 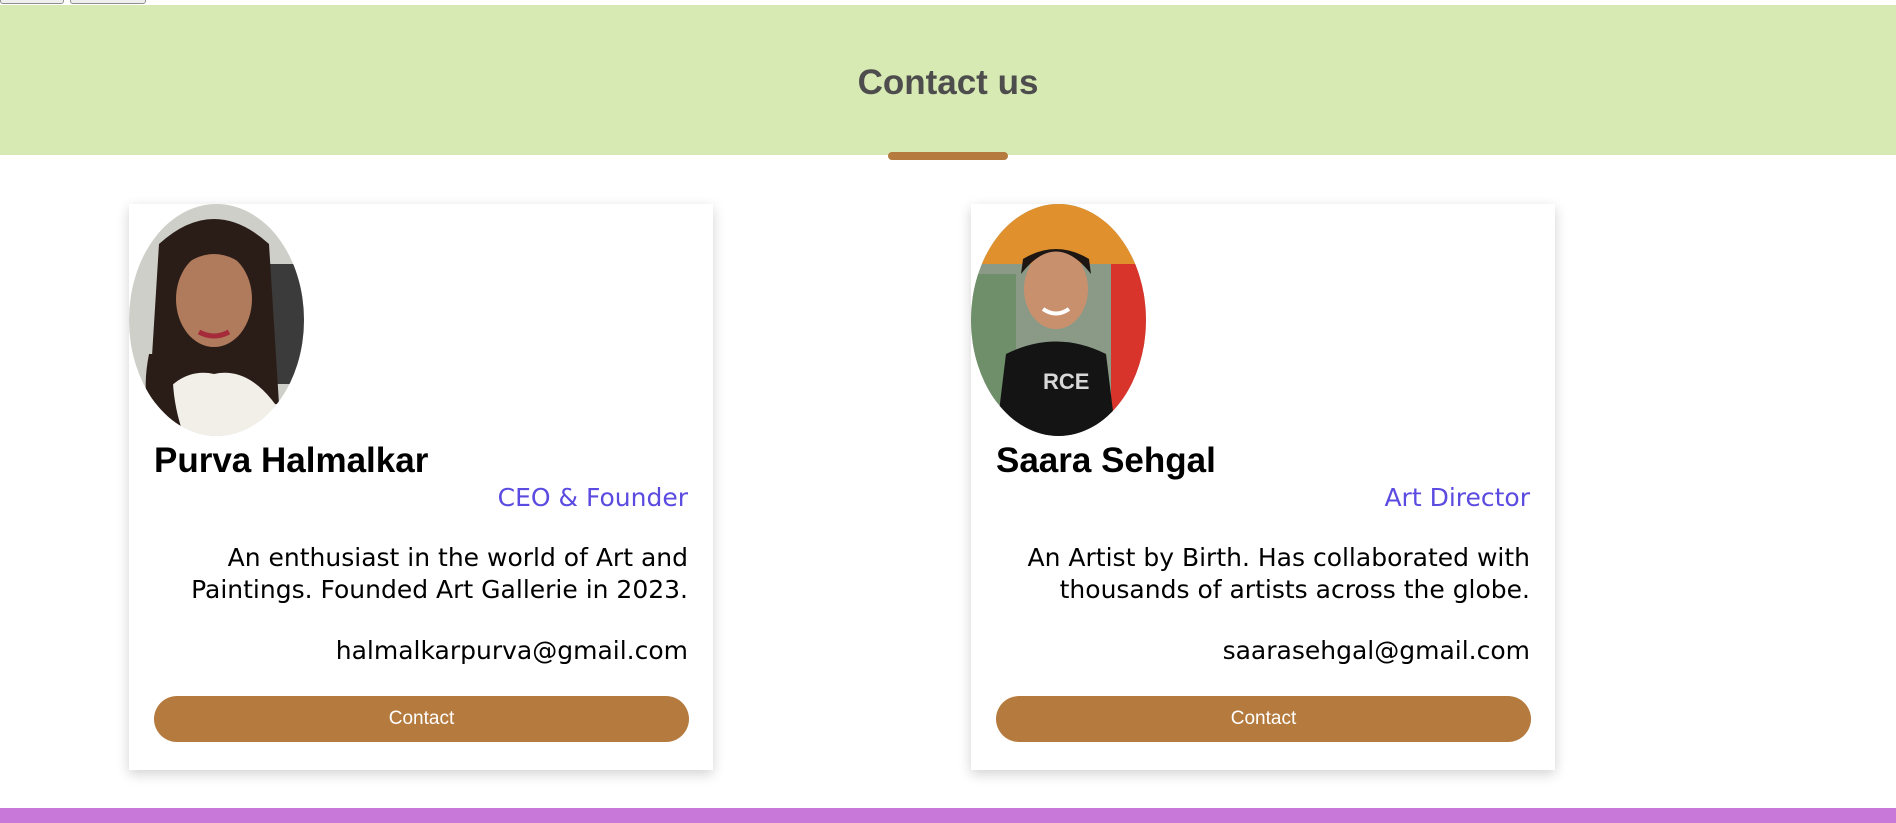 I want to click on title-underline, so click(x=948, y=156).